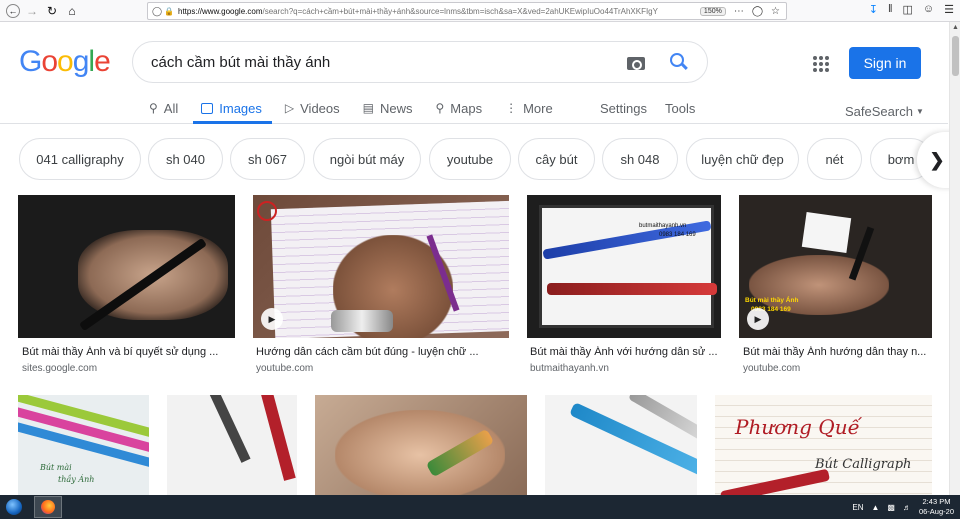  I want to click on clock: 2:43 PM 06-Aug-20, so click(936, 507).